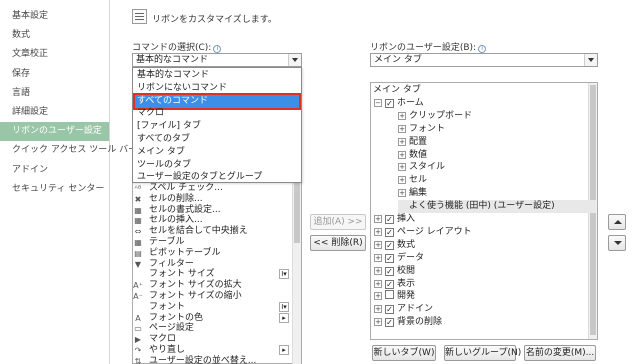 The width and height of the screenshot is (640, 364). I want to click on tree-item: + ✓ データ, so click(399, 258).